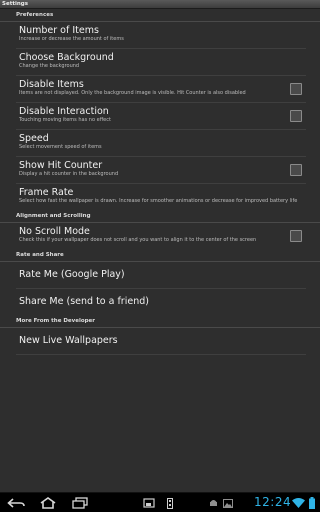  Describe the element at coordinates (64, 111) in the screenshot. I see `pref-title: Disable Interaction` at that location.